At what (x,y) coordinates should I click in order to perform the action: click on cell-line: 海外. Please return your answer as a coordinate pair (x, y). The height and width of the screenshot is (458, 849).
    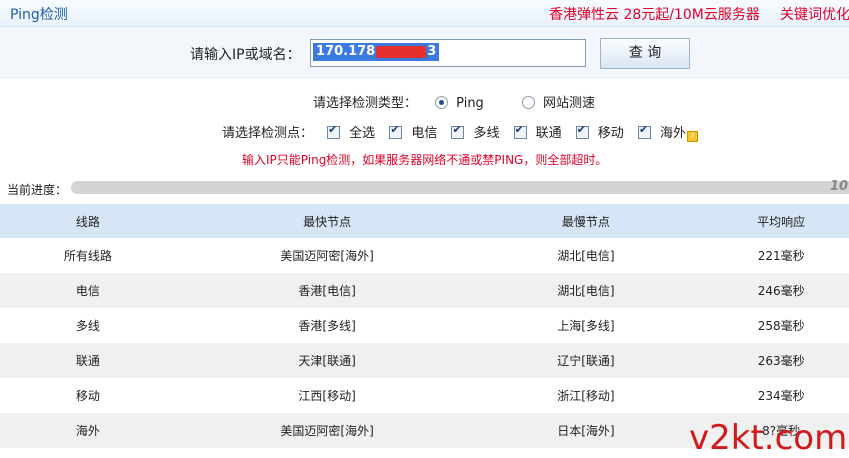
    Looking at the image, I should click on (87, 431).